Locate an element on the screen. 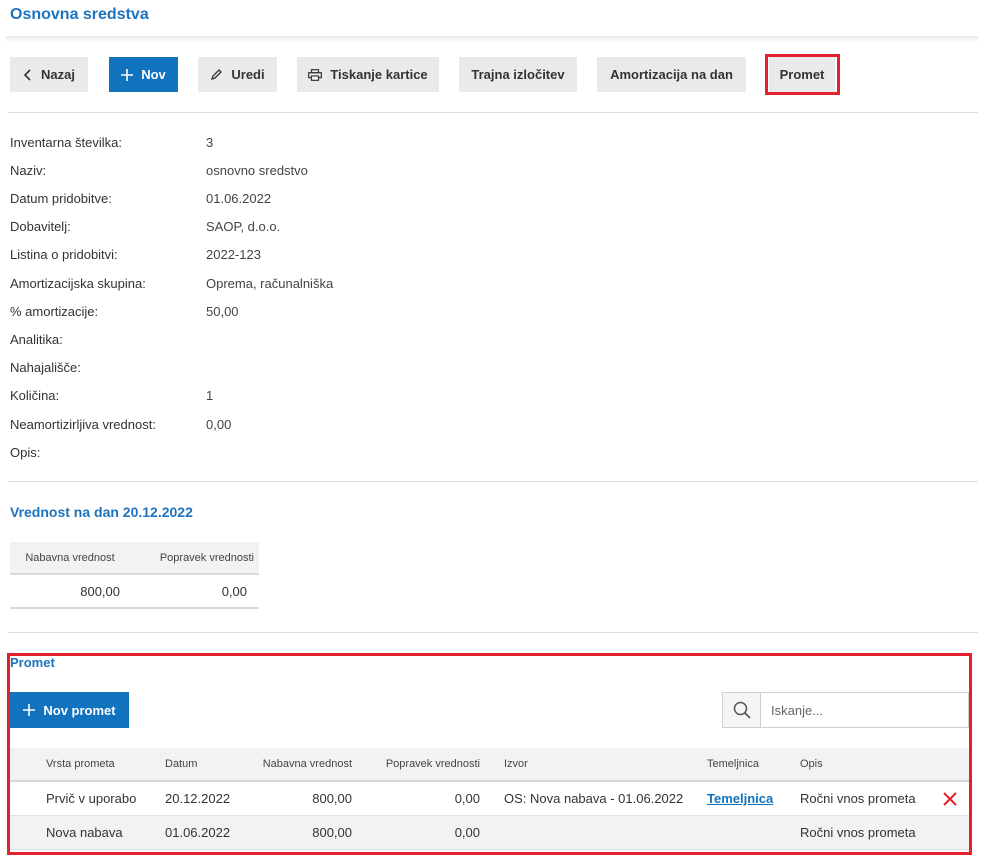 This screenshot has width=983, height=860. detail-field: Opis: is located at coordinates (108, 452).